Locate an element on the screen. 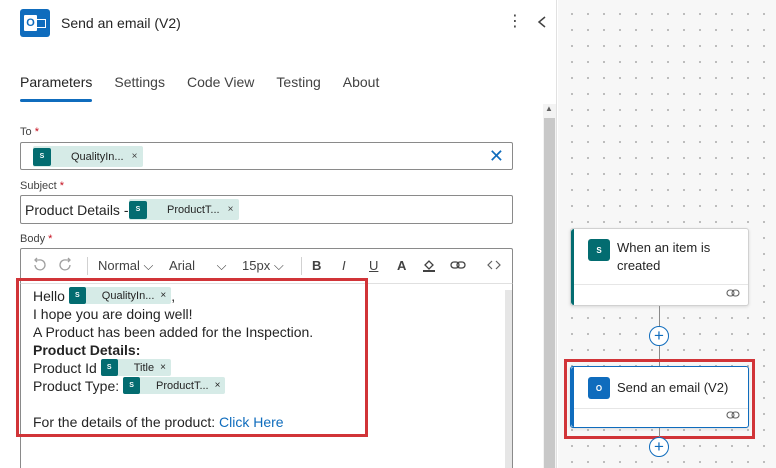  more-vertical-icon: ⋮ is located at coordinates (515, 22).